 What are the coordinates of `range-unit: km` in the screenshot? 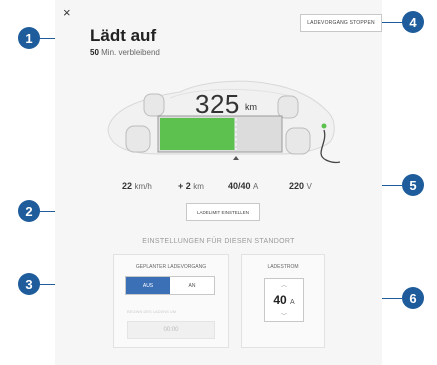 It's located at (251, 107).